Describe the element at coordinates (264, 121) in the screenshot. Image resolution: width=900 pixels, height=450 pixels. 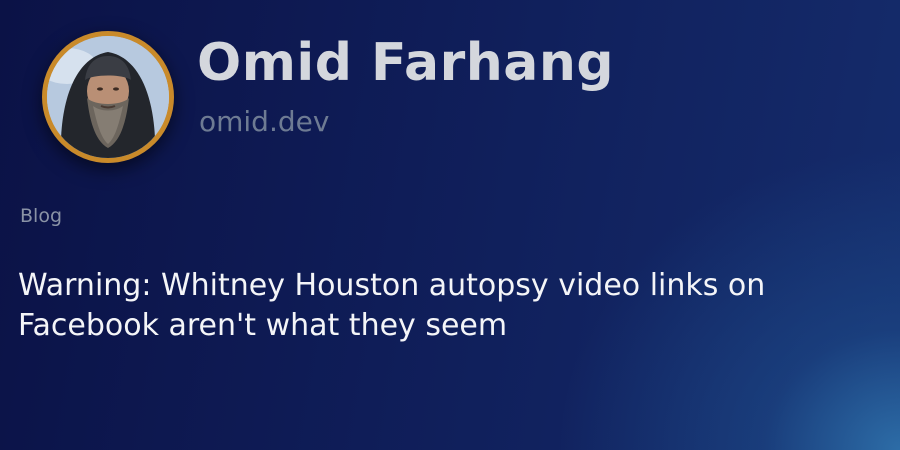
I see `site-domain: omid.dev` at that location.